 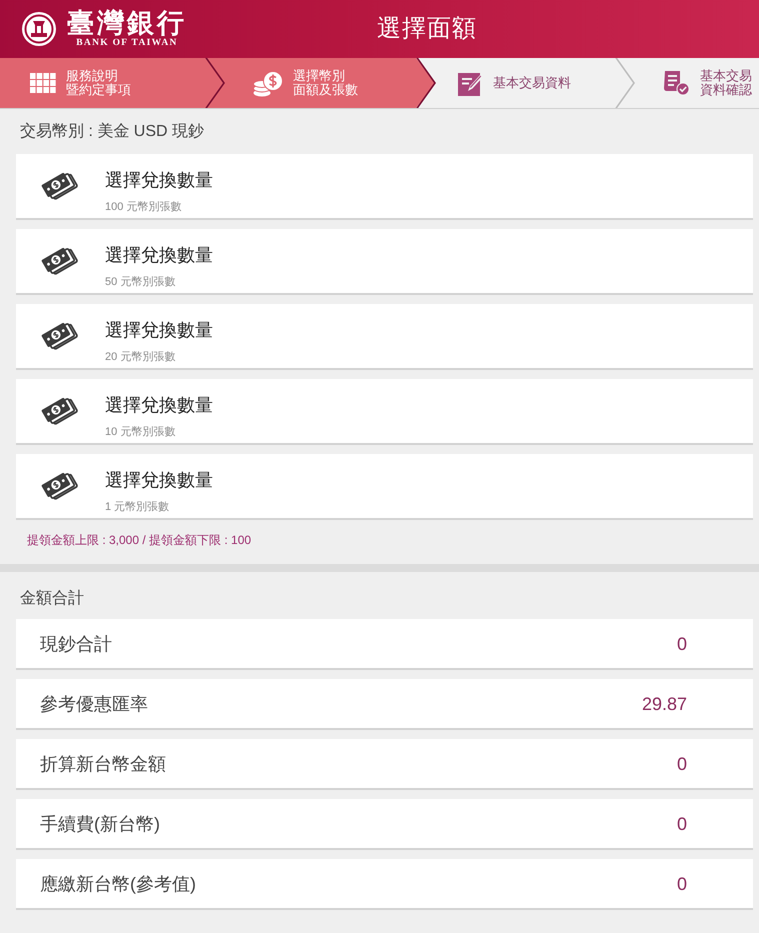 What do you see at coordinates (384, 412) in the screenshot?
I see `denomination-card: 選擇兌換數量 10 元幣別張數` at bounding box center [384, 412].